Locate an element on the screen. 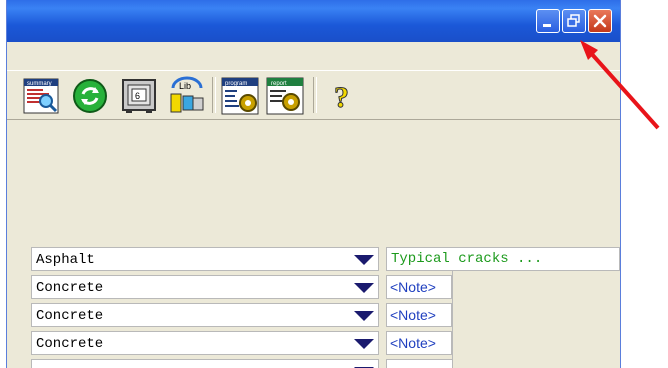 The width and height of the screenshot is (668, 368). program-caption: program is located at coordinates (236, 84).